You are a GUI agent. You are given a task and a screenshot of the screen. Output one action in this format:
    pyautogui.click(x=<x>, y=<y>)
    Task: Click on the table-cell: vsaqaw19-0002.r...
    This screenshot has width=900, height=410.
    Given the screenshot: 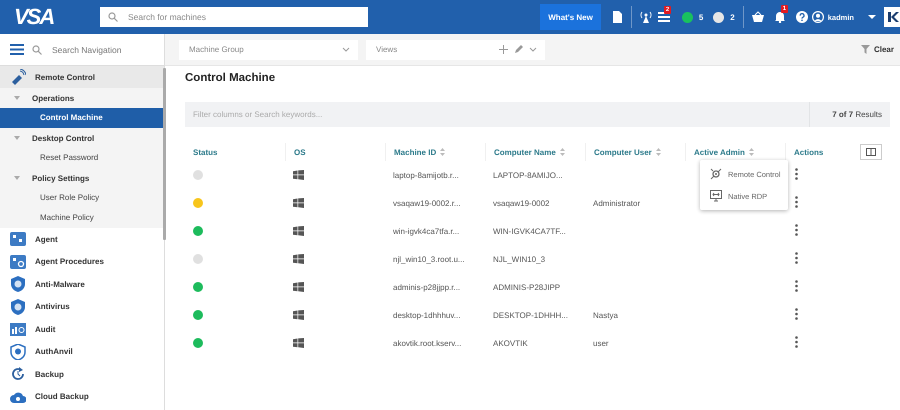 What is the action you would take?
    pyautogui.click(x=427, y=203)
    